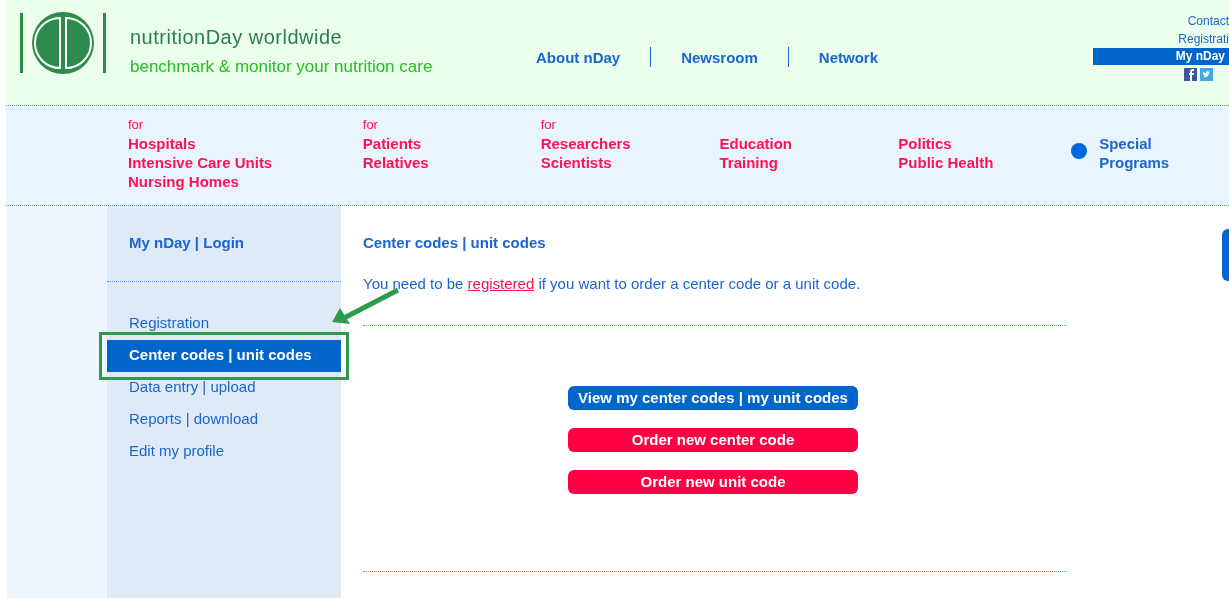  Describe the element at coordinates (63, 43) in the screenshot. I see `logo-icon` at that location.